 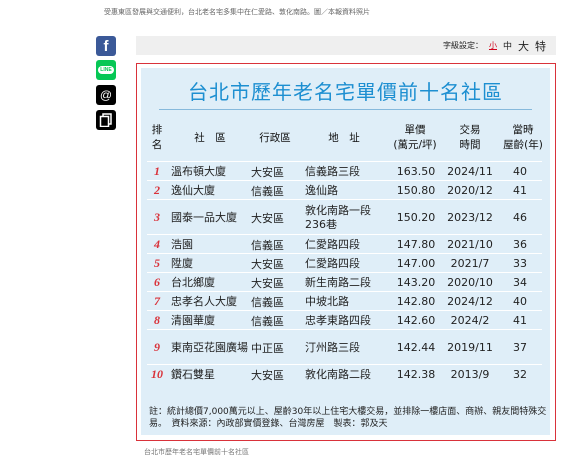 I want to click on rank-cell: 9, so click(x=157, y=347).